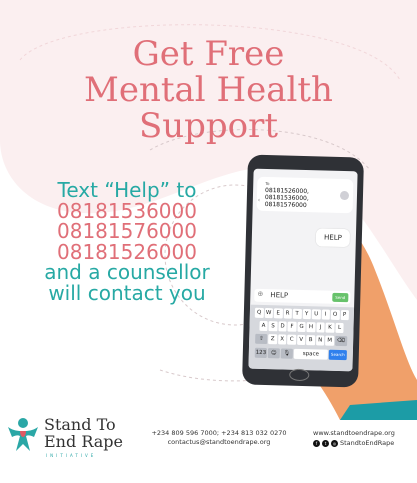  Describe the element at coordinates (330, 327) in the screenshot. I see `key-k: K` at that location.